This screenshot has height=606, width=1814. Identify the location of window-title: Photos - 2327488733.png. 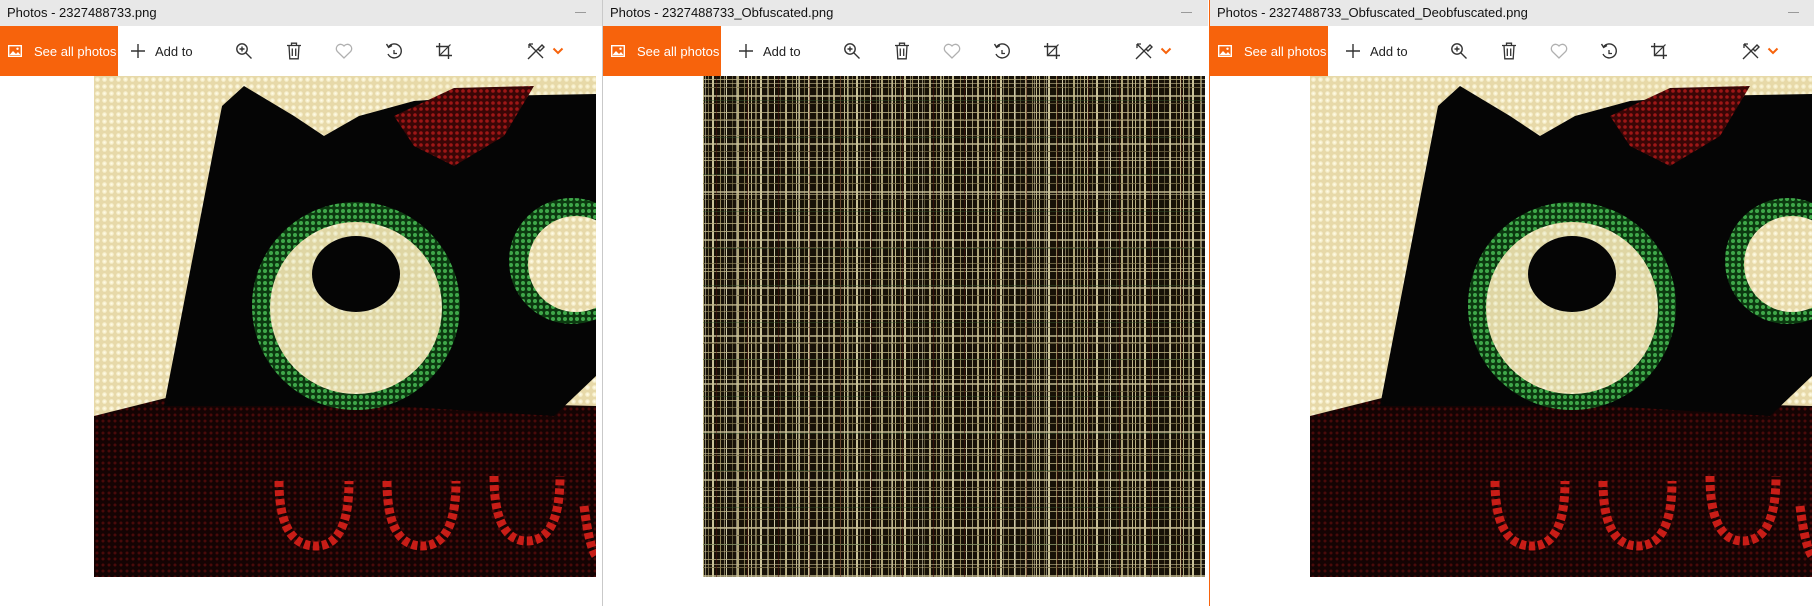
(82, 12).